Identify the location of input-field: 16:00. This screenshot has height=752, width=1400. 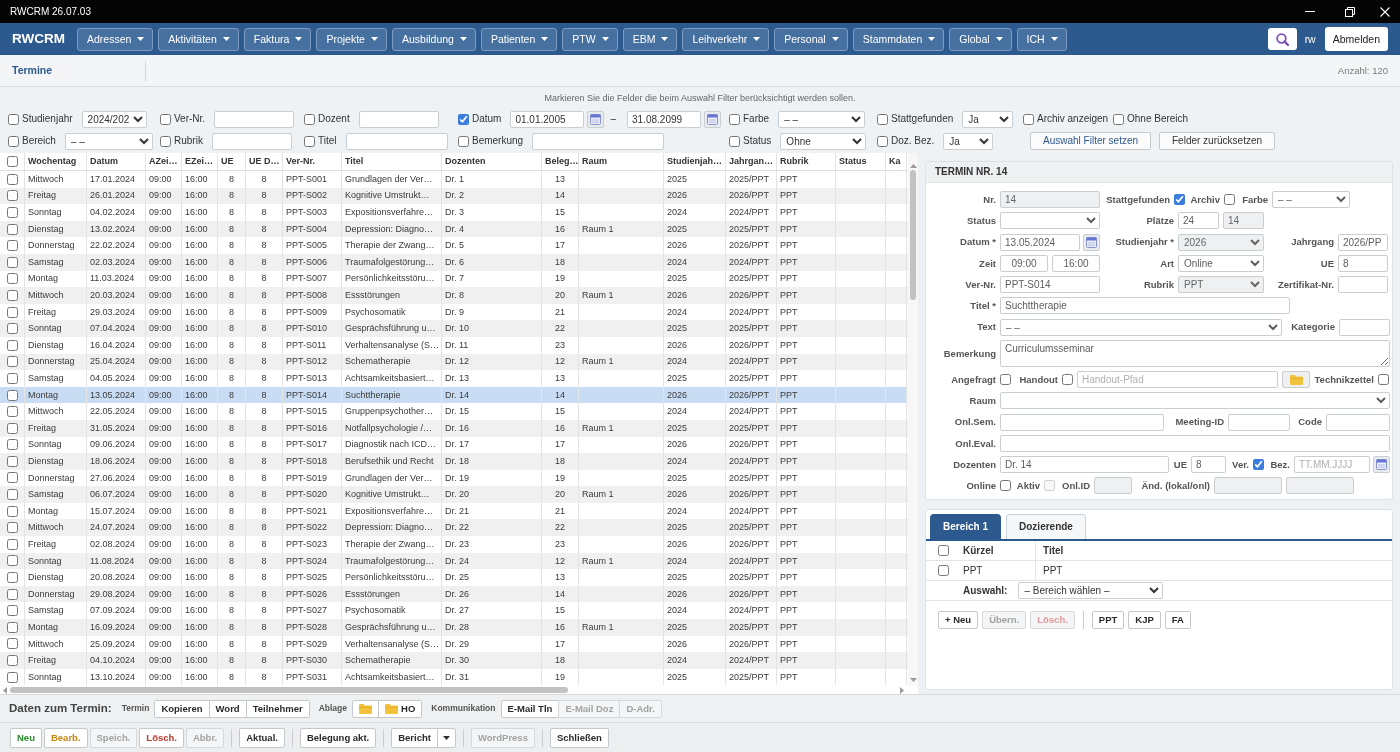
(1076, 263).